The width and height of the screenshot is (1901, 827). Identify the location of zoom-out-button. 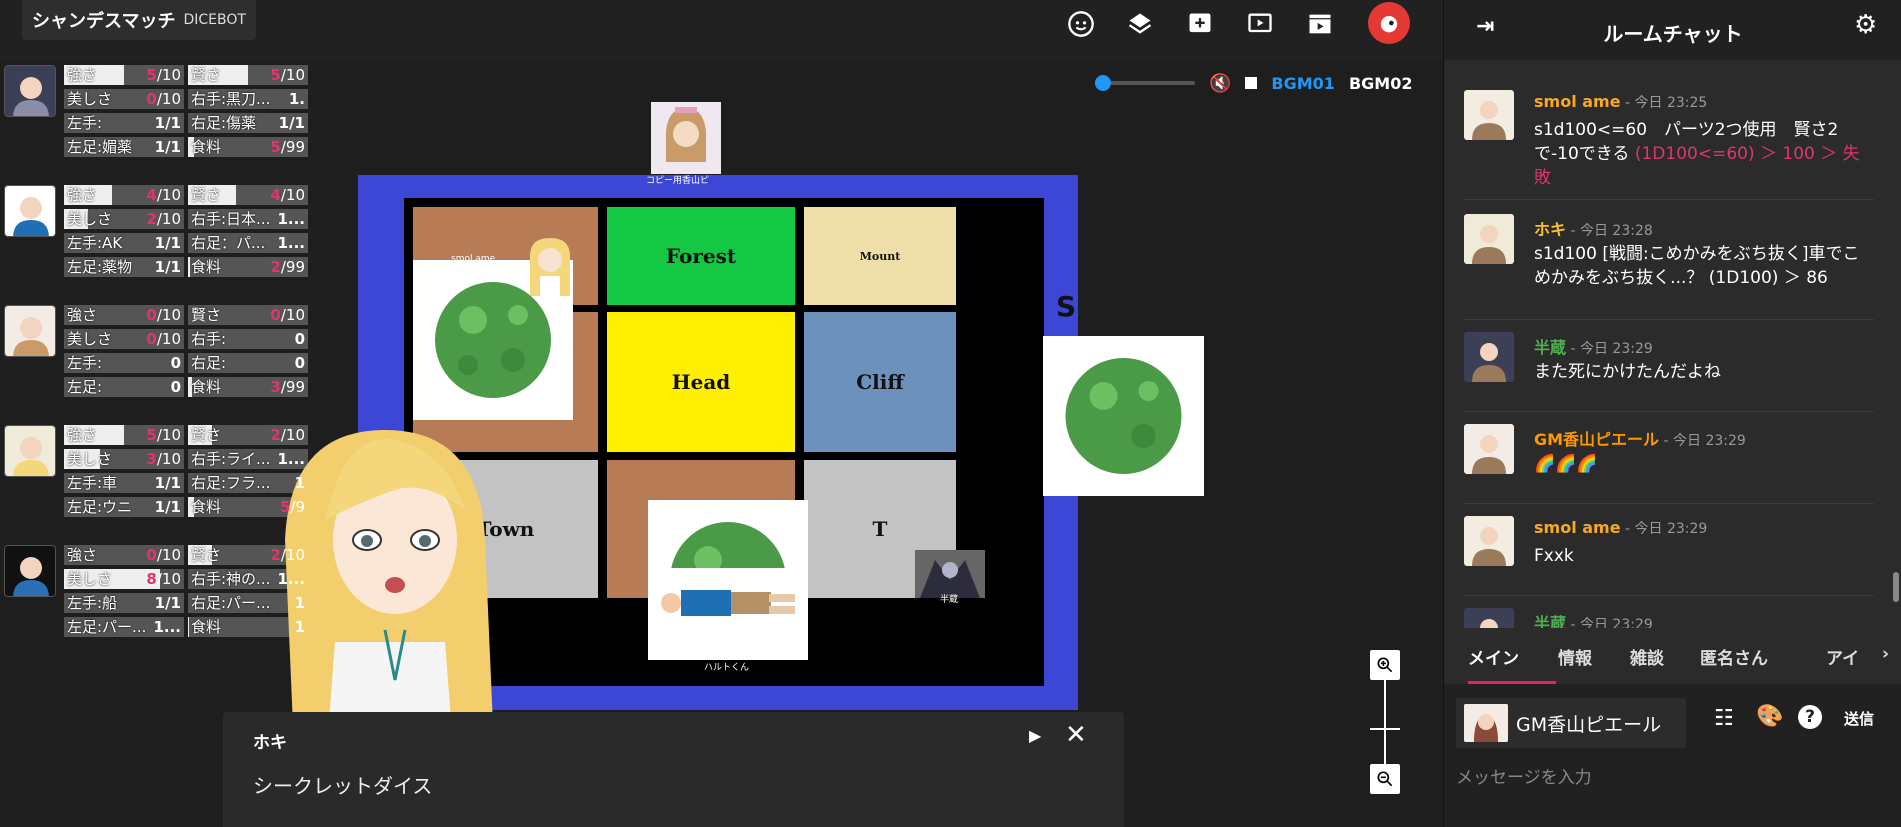
(1385, 779).